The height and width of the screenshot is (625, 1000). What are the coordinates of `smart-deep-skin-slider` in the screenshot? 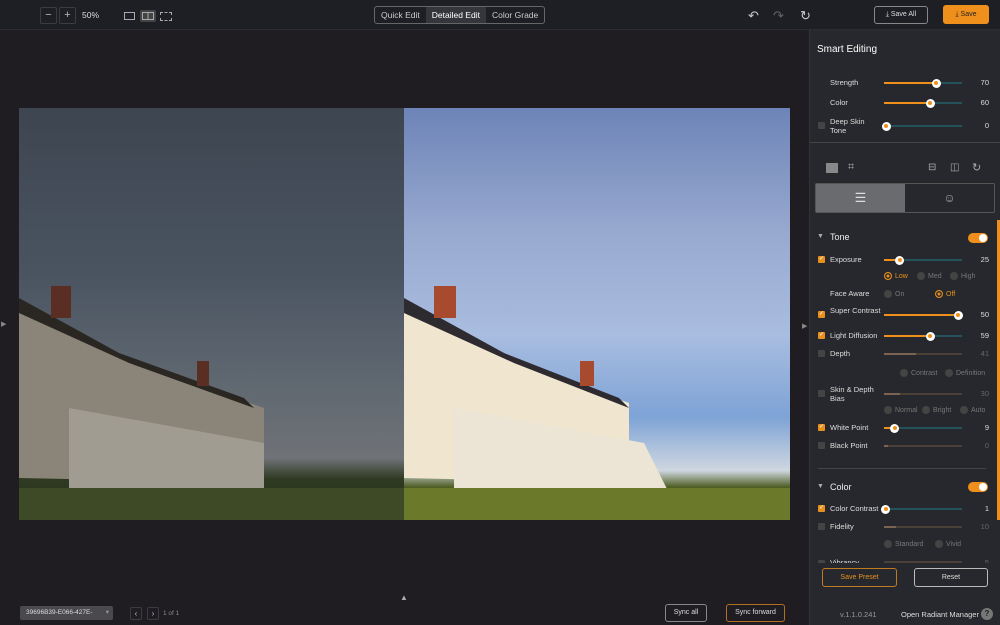 It's located at (921, 126).